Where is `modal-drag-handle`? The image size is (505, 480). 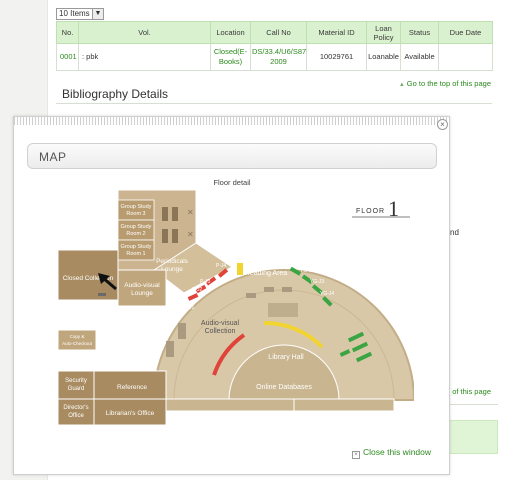 modal-drag-handle is located at coordinates (231, 121).